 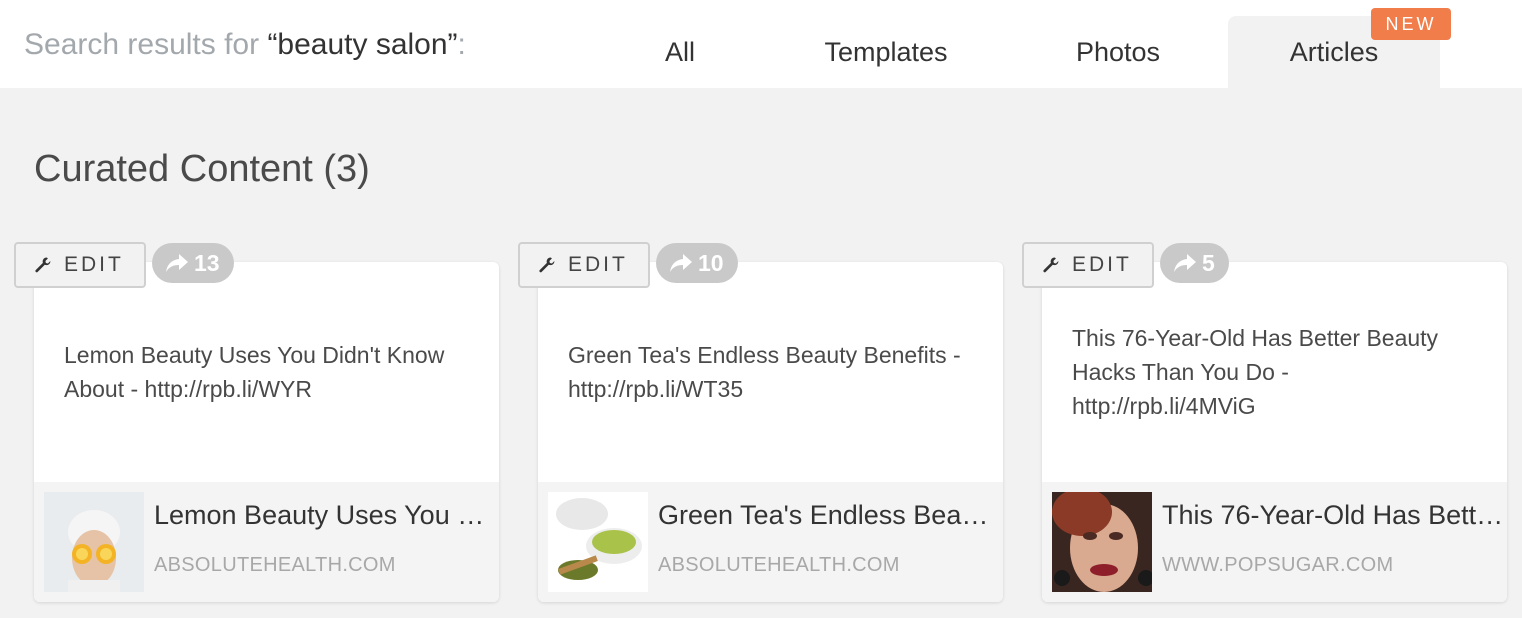 I want to click on new-badge: NEW, so click(x=1411, y=24).